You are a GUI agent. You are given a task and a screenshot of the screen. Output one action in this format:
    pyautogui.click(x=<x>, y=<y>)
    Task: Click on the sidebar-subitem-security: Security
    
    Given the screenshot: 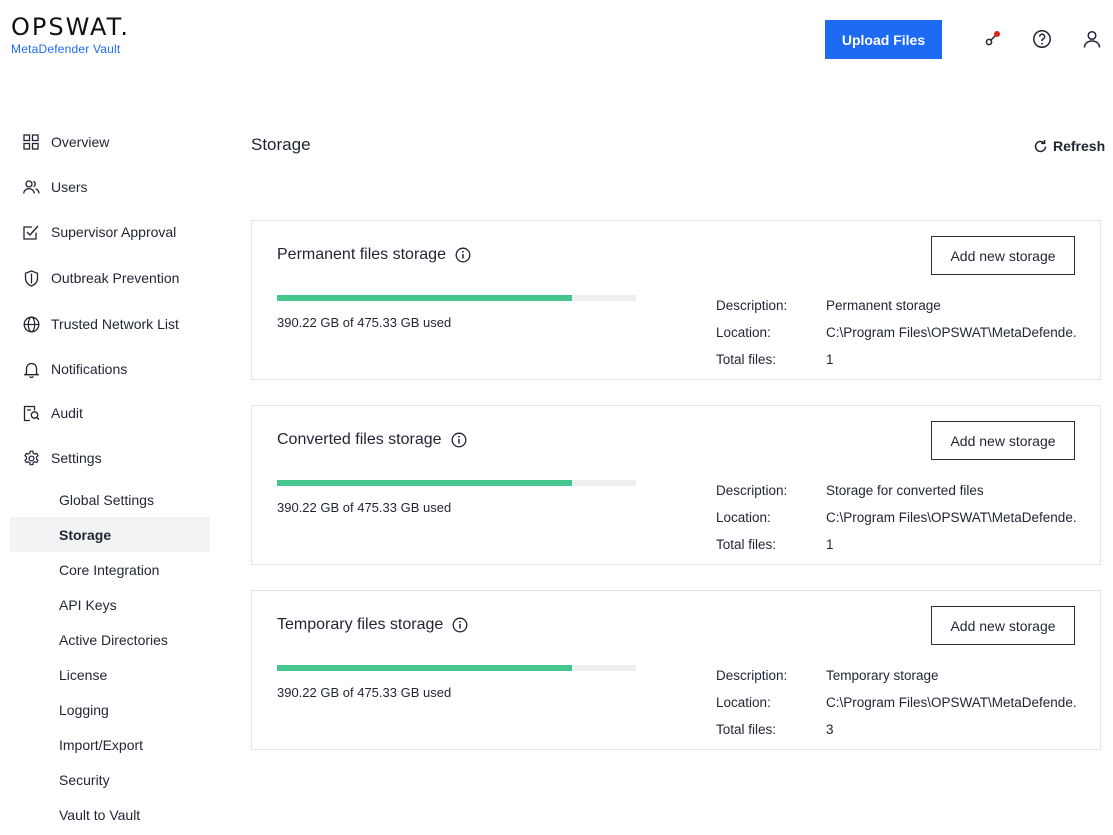 What is the action you would take?
    pyautogui.click(x=110, y=779)
    